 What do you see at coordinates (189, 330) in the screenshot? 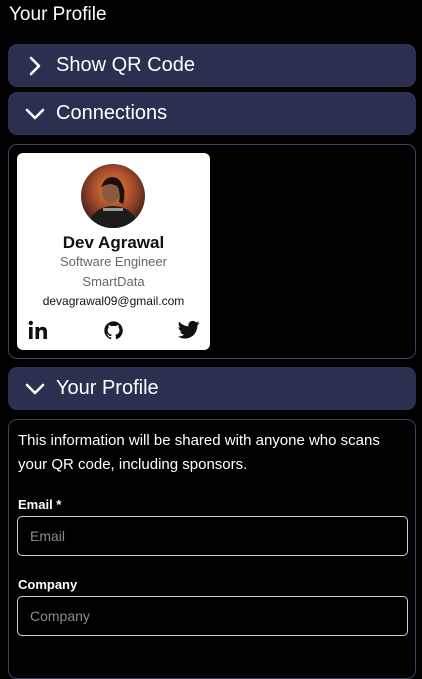
I see `twitter-icon` at bounding box center [189, 330].